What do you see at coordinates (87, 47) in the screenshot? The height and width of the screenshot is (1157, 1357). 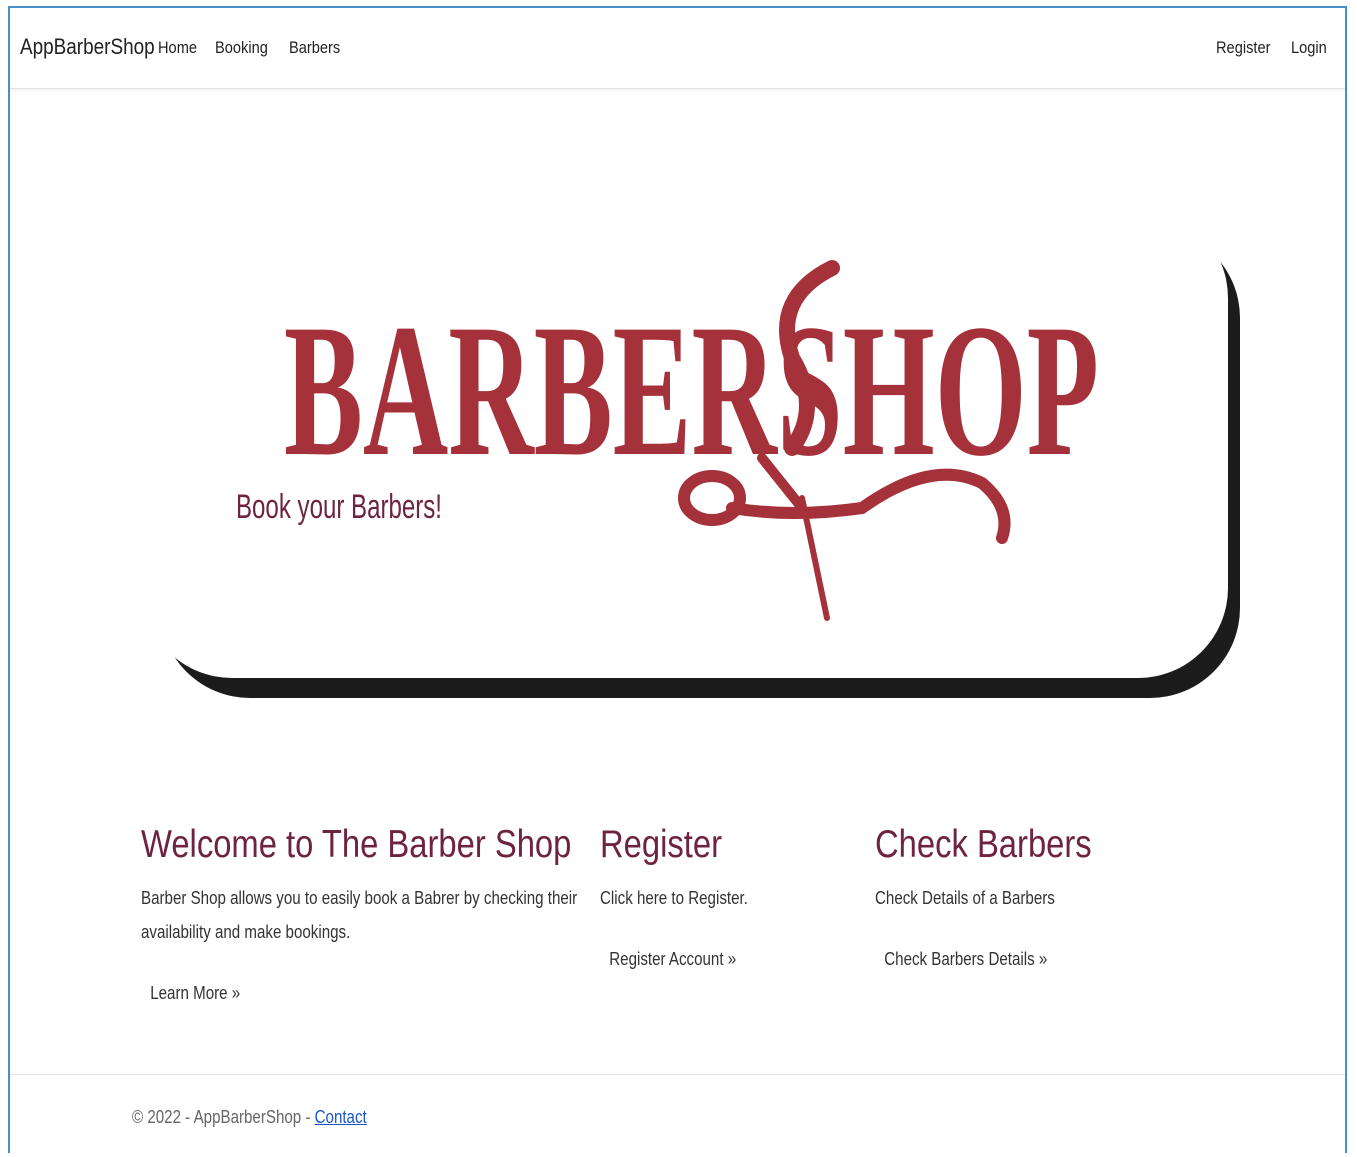 I see `brand-link: AppBarberShop` at bounding box center [87, 47].